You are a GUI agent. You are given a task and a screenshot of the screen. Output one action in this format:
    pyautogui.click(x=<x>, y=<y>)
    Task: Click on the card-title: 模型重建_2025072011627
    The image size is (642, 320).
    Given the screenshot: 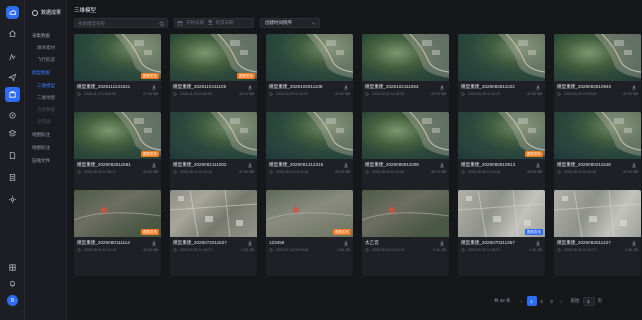 What is the action you would take?
    pyautogui.click(x=200, y=242)
    